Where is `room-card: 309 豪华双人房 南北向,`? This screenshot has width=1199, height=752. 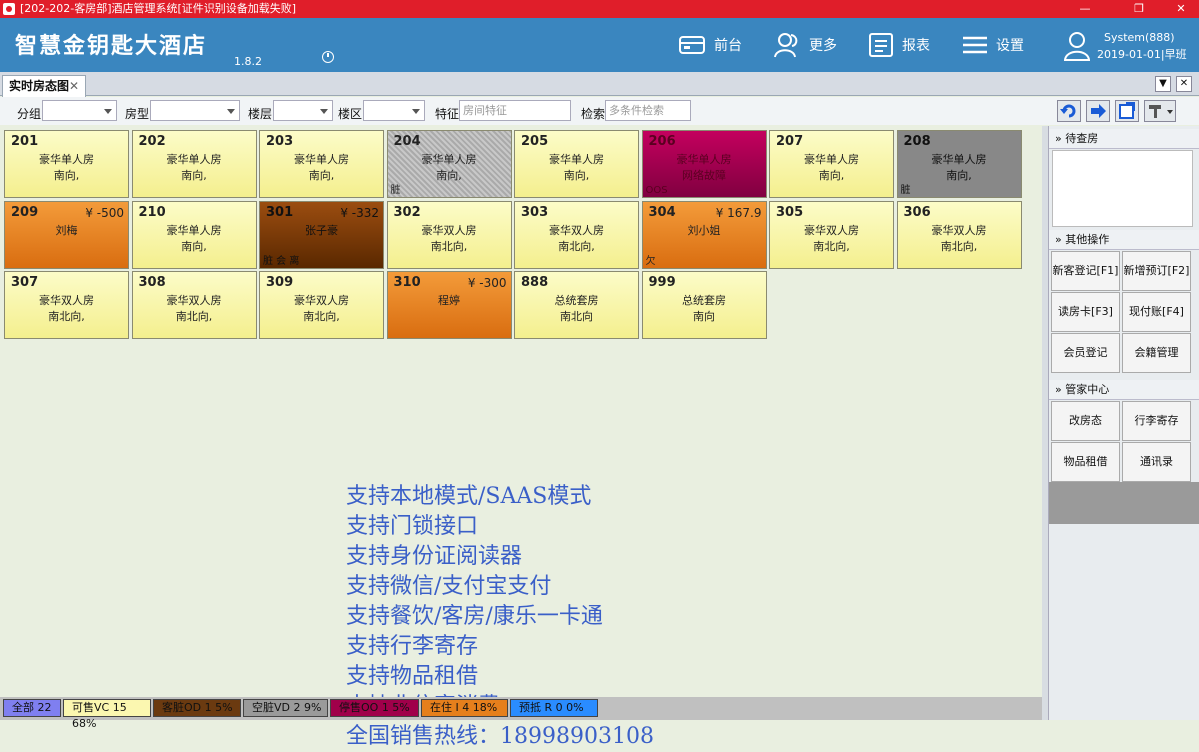
room-card: 309 豪华双人房 南北向, is located at coordinates (321, 305).